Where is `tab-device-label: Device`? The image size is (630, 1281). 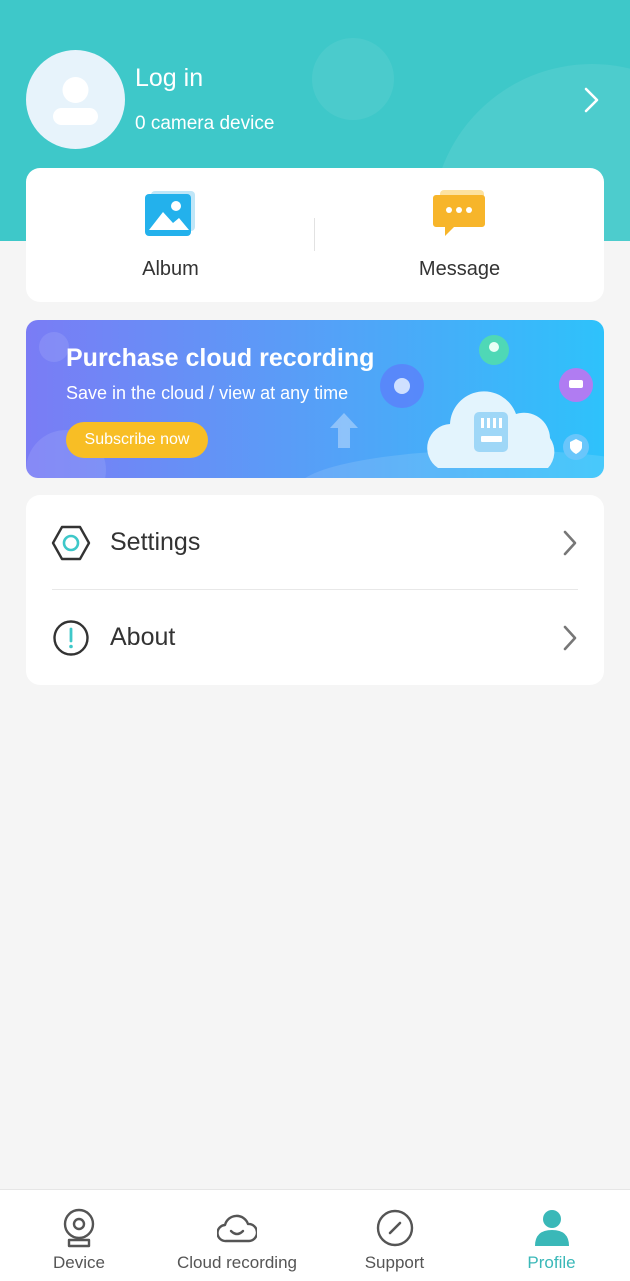
tab-device-label: Device is located at coordinates (79, 1262).